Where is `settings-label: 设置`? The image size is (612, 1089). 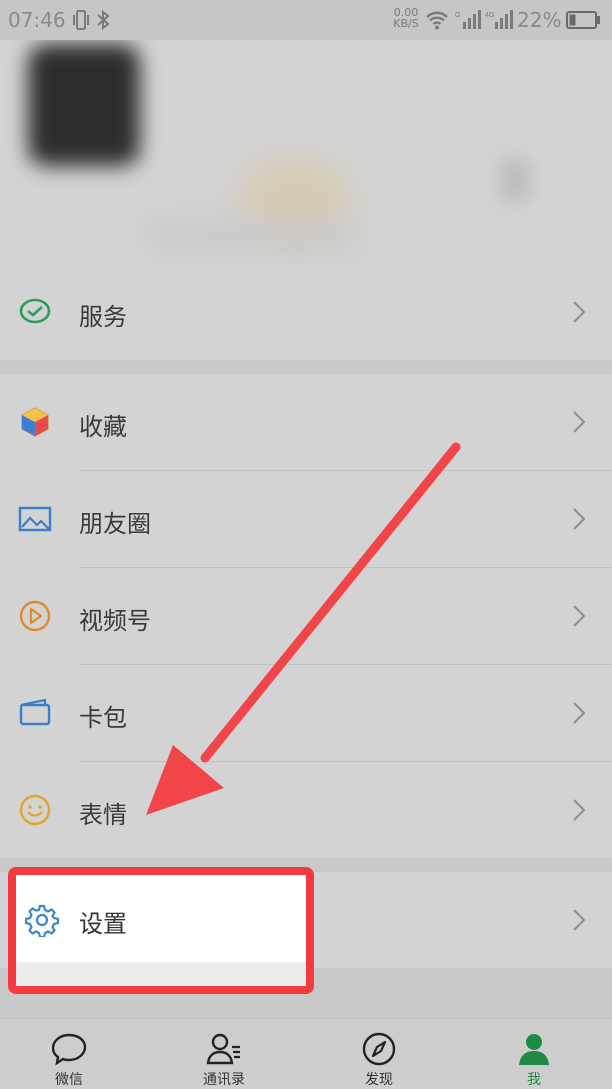
settings-label: 设置 is located at coordinates (103, 924).